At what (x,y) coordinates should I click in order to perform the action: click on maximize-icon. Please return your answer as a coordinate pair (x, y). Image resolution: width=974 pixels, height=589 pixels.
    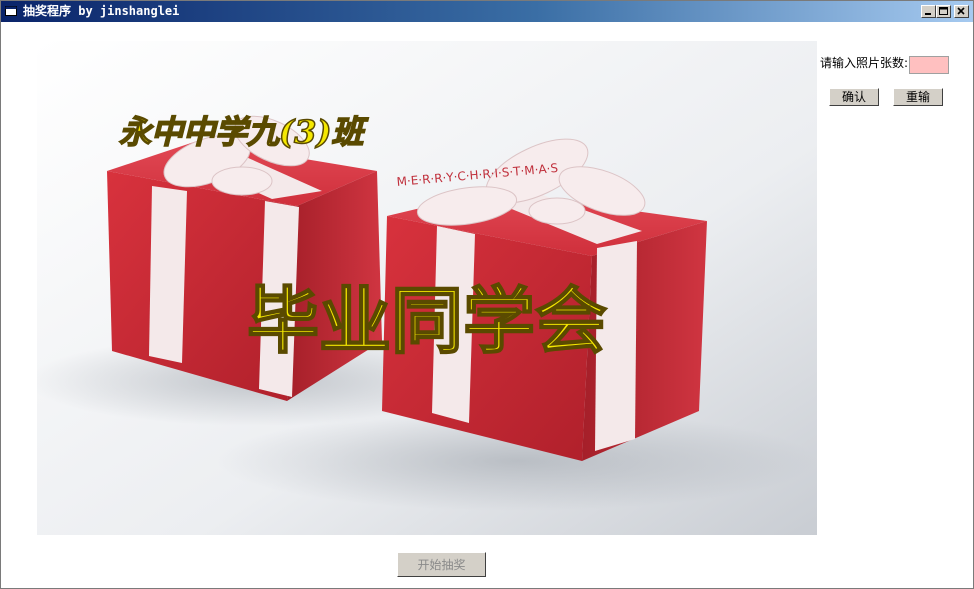
    Looking at the image, I should click on (943, 11).